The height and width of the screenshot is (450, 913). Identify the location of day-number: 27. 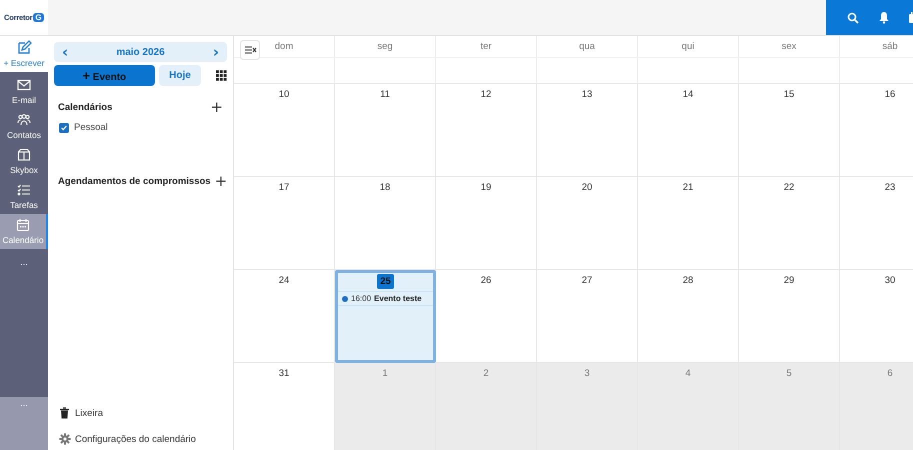
(587, 281).